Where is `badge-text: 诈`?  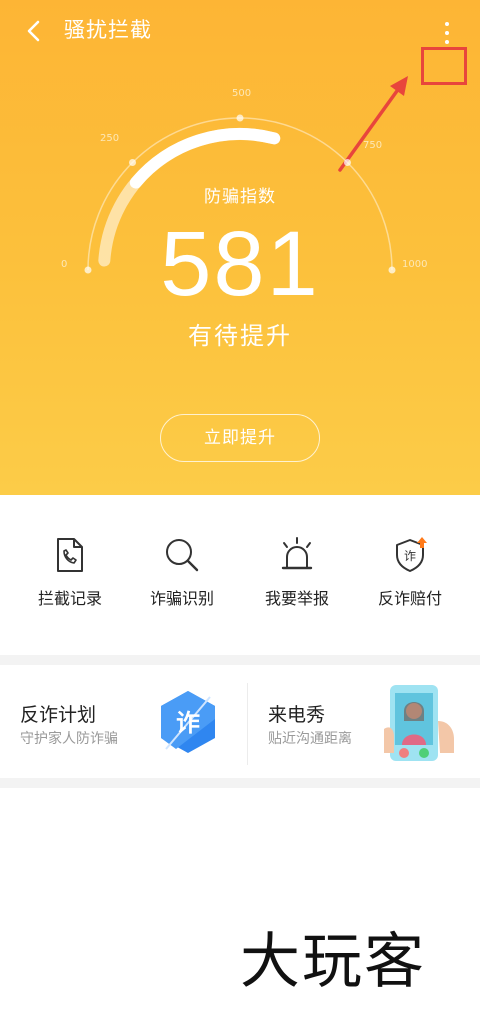
badge-text: 诈 is located at coordinates (188, 723).